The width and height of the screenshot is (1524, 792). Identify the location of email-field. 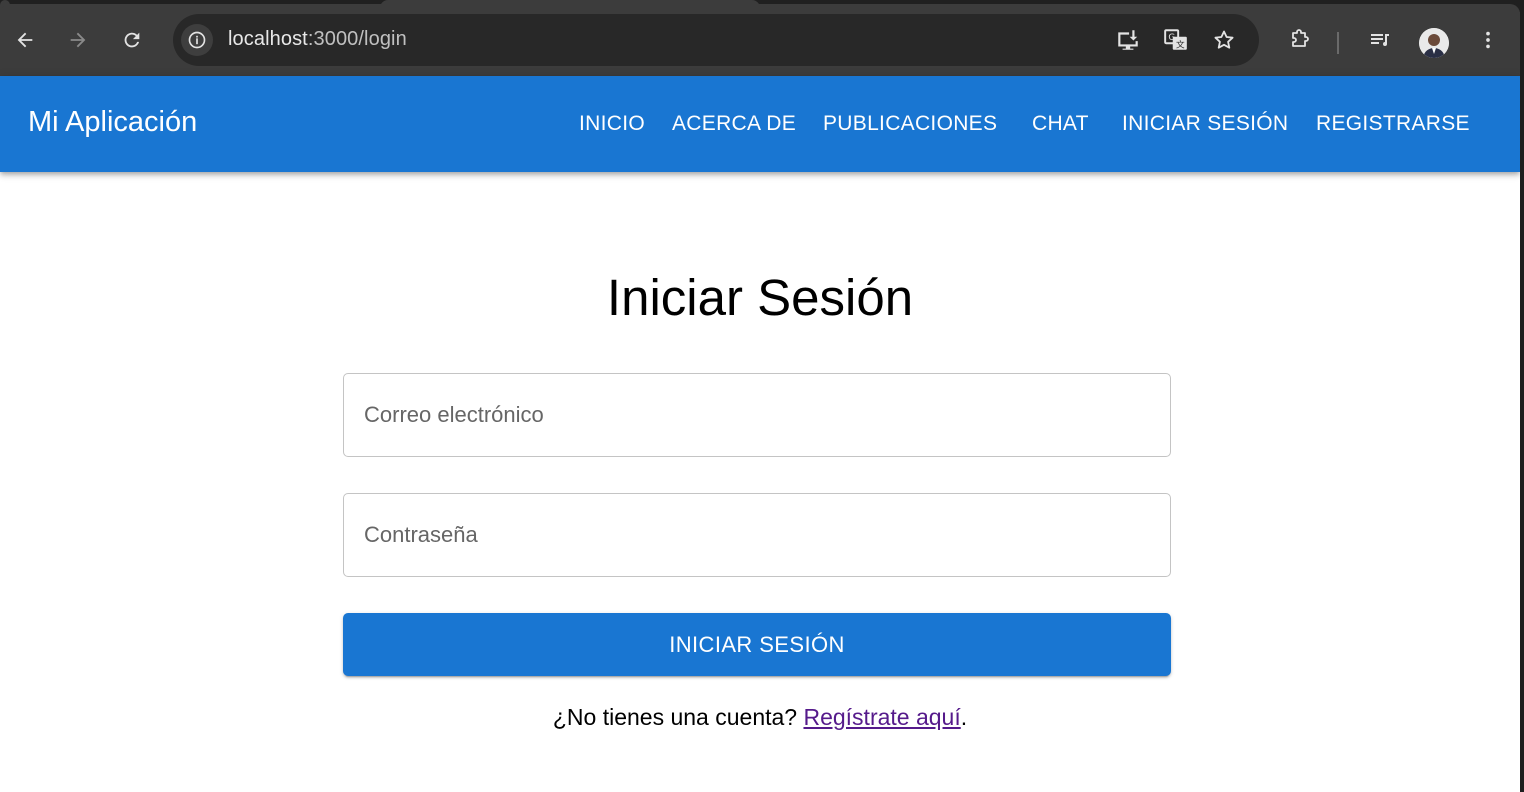
(757, 415).